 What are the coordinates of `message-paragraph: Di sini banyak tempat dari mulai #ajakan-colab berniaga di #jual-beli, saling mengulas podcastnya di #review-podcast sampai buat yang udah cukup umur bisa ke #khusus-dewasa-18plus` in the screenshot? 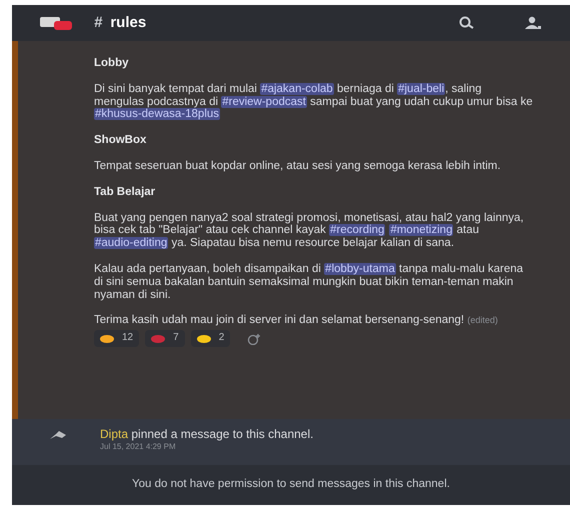 It's located at (314, 102).